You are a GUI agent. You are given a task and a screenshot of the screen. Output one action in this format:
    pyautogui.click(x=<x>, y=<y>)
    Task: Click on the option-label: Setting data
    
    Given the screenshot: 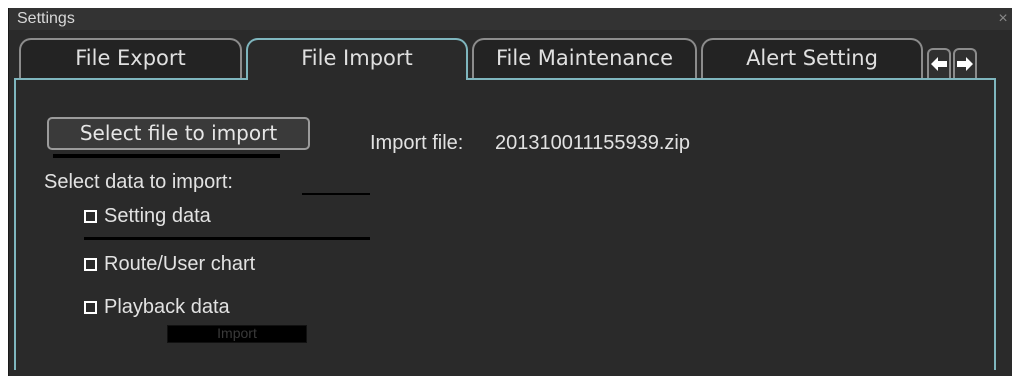 What is the action you would take?
    pyautogui.click(x=157, y=216)
    